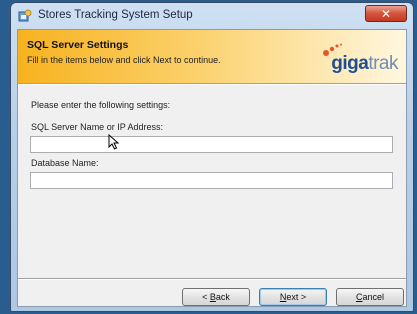  What do you see at coordinates (222, 297) in the screenshot?
I see `back-button-label: ack` at bounding box center [222, 297].